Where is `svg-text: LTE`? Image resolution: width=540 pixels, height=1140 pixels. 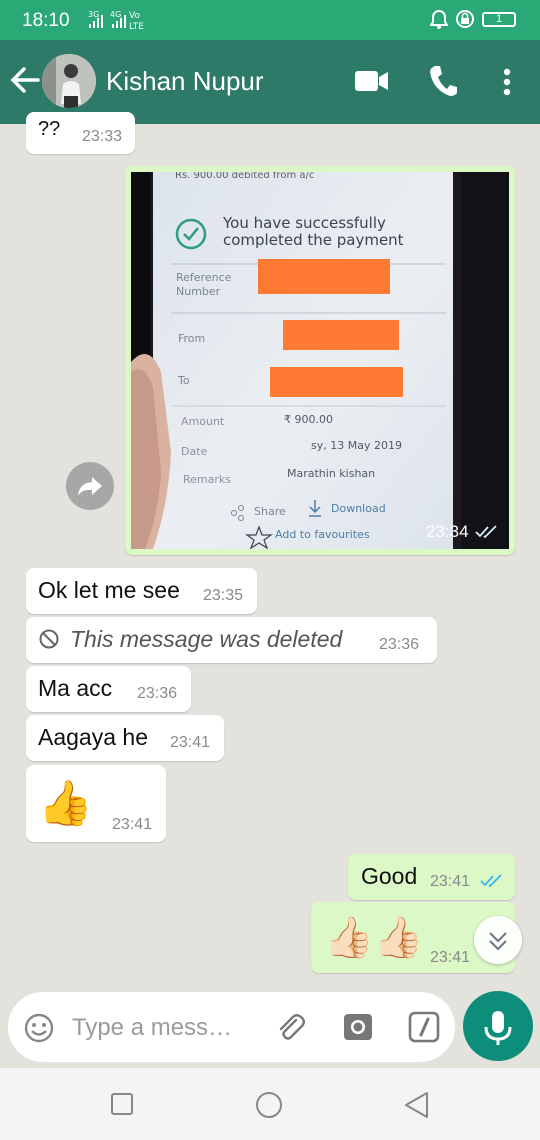
svg-text: LTE is located at coordinates (136, 27).